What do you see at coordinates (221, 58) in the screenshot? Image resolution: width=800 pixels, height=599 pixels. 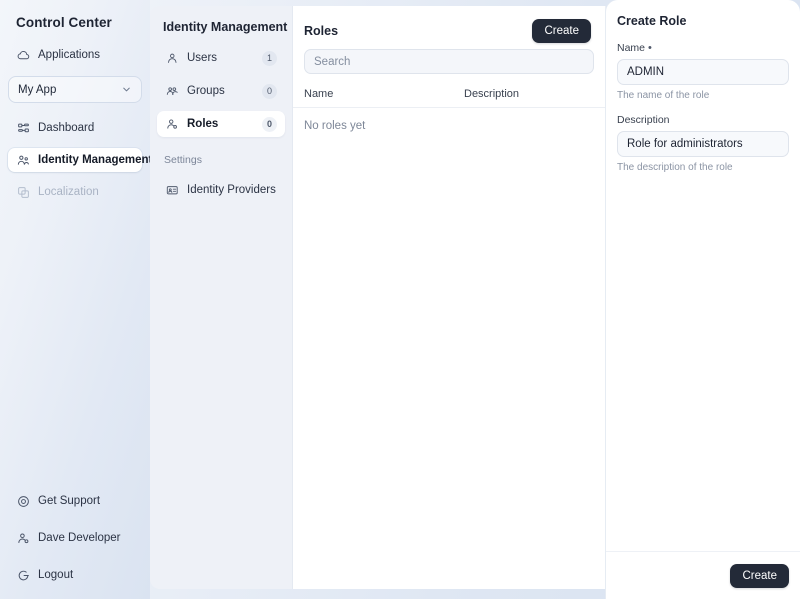 I see `idm-item-users: Users 1` at bounding box center [221, 58].